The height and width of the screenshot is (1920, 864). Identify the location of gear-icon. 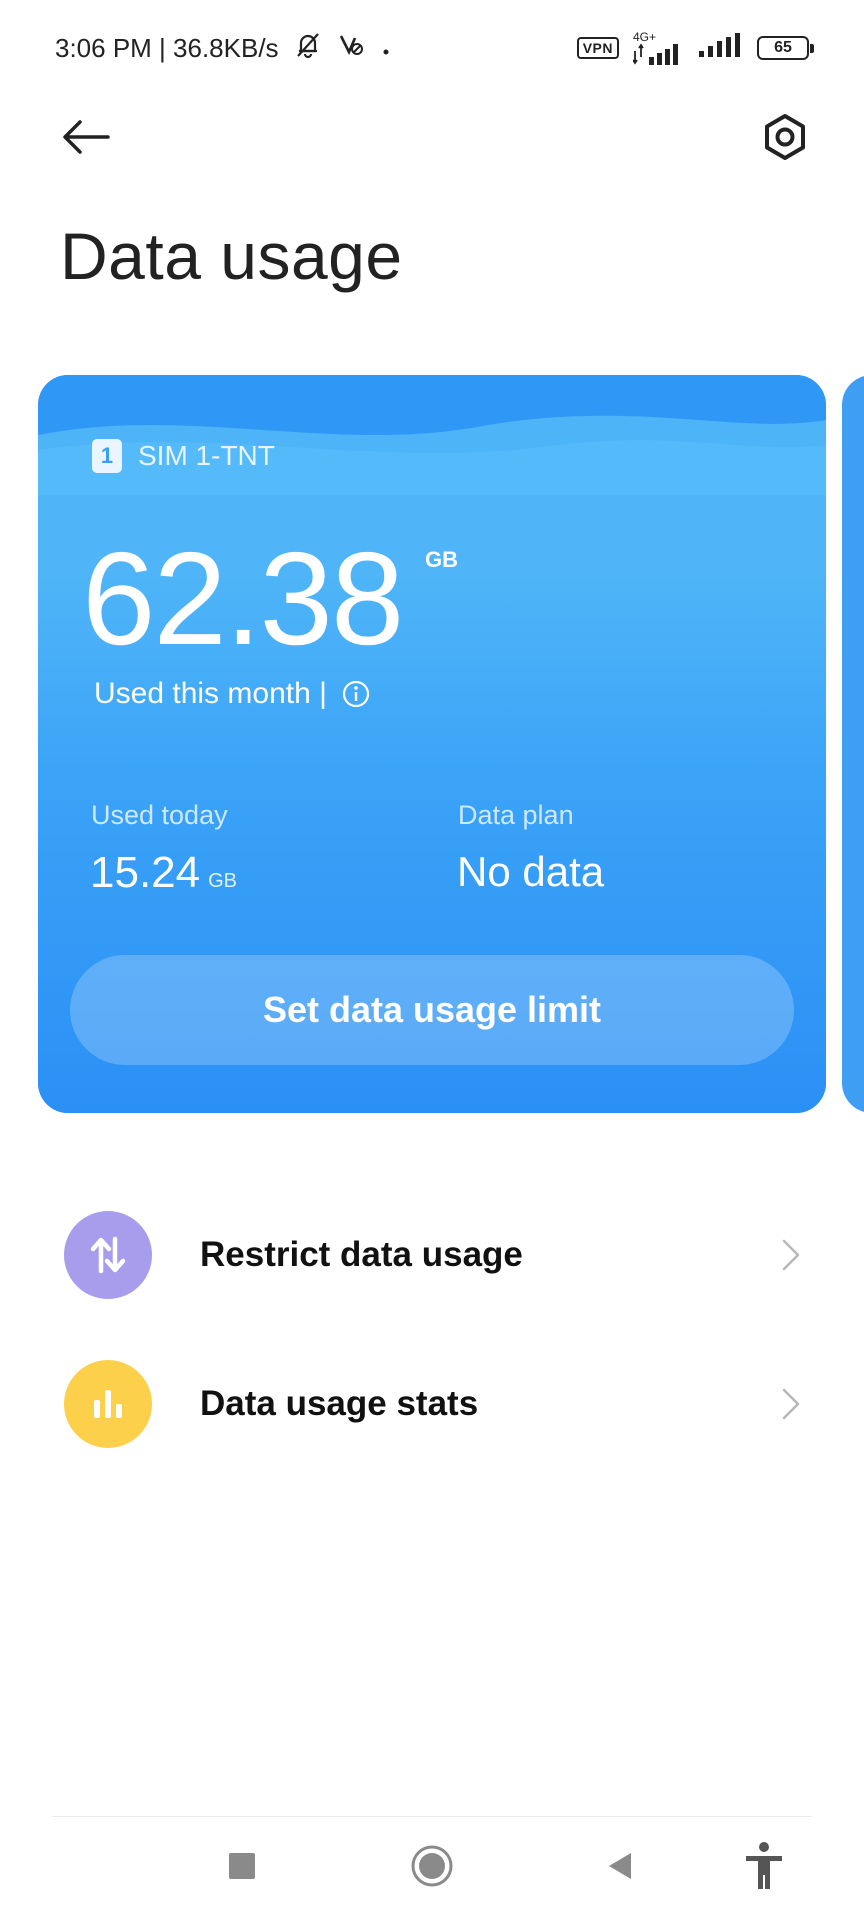
(785, 137).